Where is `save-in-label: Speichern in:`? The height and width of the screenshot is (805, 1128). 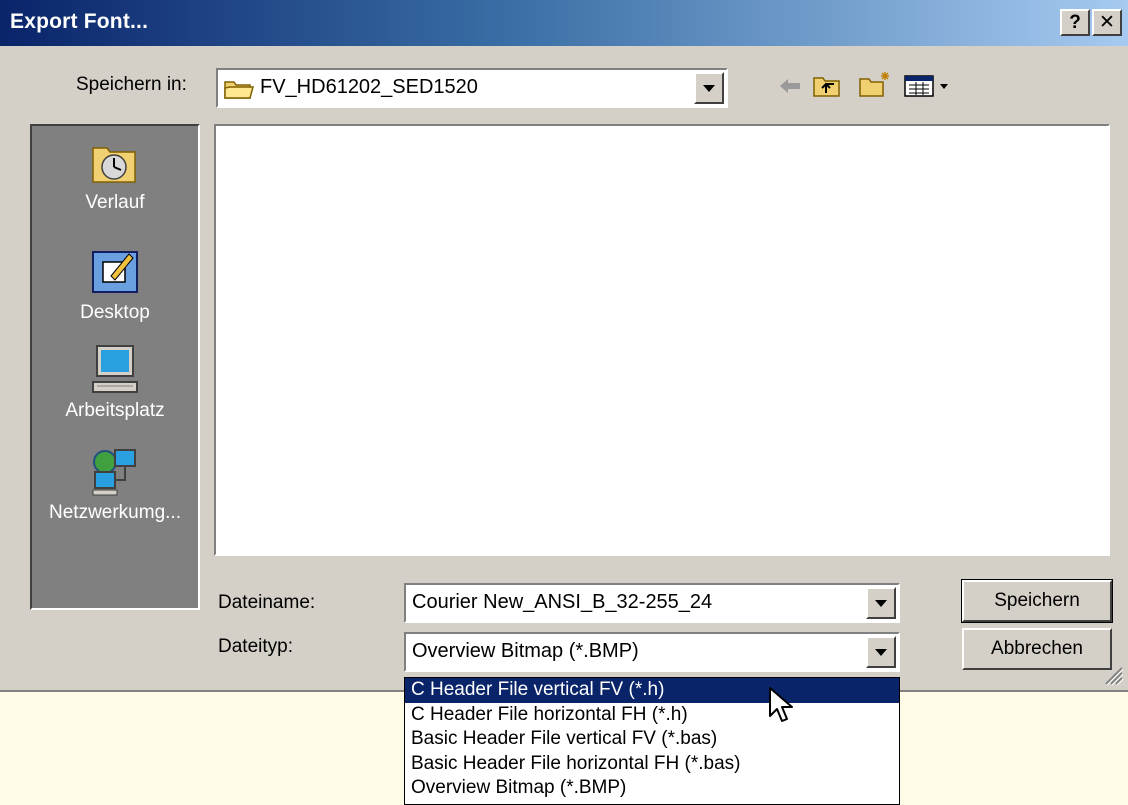 save-in-label: Speichern in: is located at coordinates (131, 84).